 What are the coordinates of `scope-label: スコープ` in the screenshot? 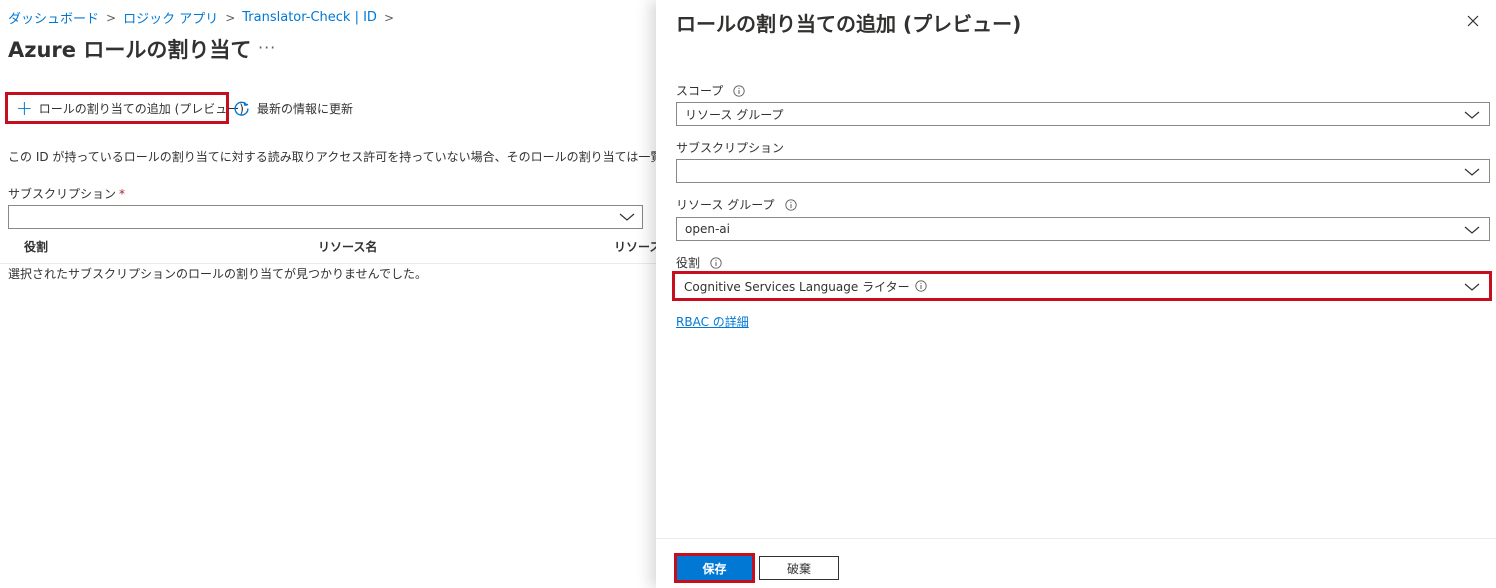 It's located at (710, 90).